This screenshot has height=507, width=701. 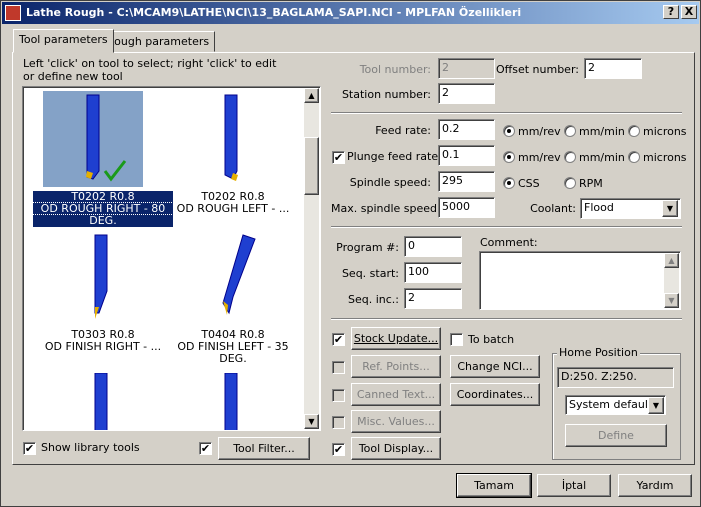 I want to click on tool-caption-line2: OD FINISH LEFT - 35 DEG., so click(x=233, y=352).